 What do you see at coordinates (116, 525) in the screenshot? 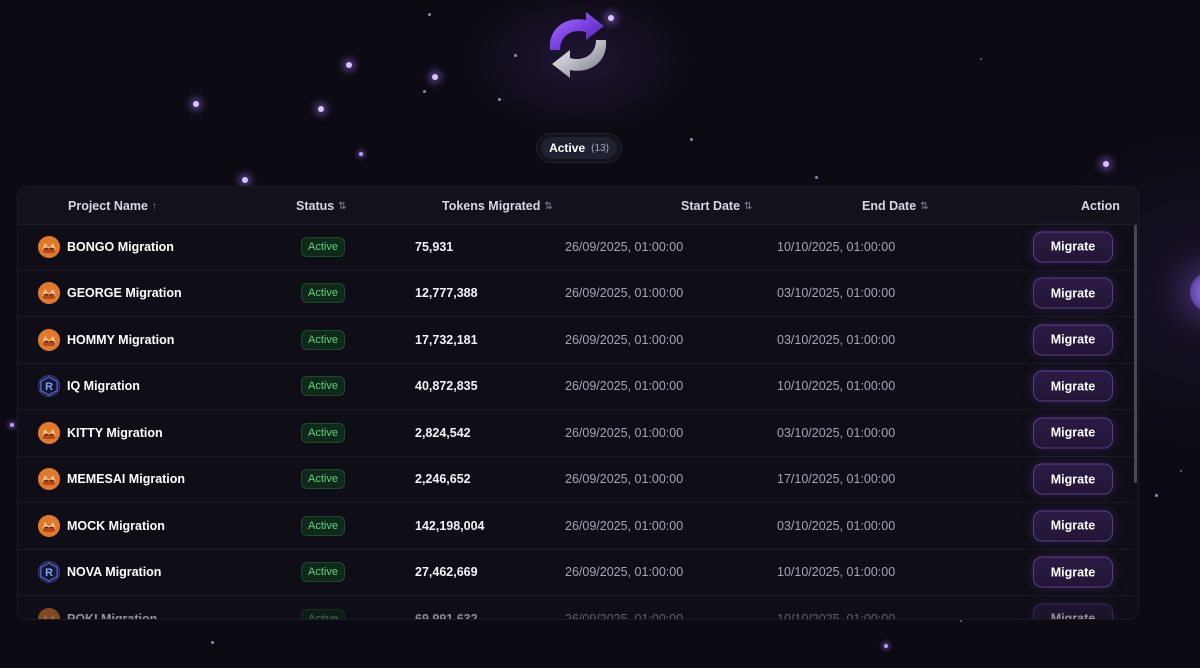
I see `project-name: MOCK Migration` at bounding box center [116, 525].